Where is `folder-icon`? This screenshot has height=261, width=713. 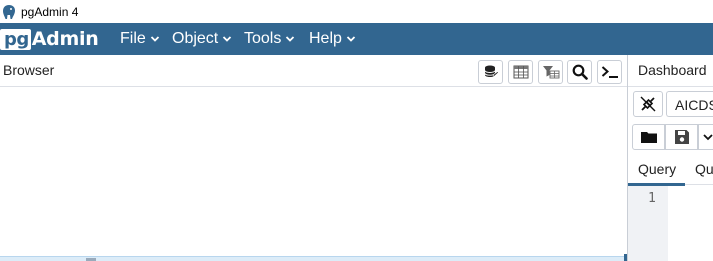
folder-icon is located at coordinates (648, 137).